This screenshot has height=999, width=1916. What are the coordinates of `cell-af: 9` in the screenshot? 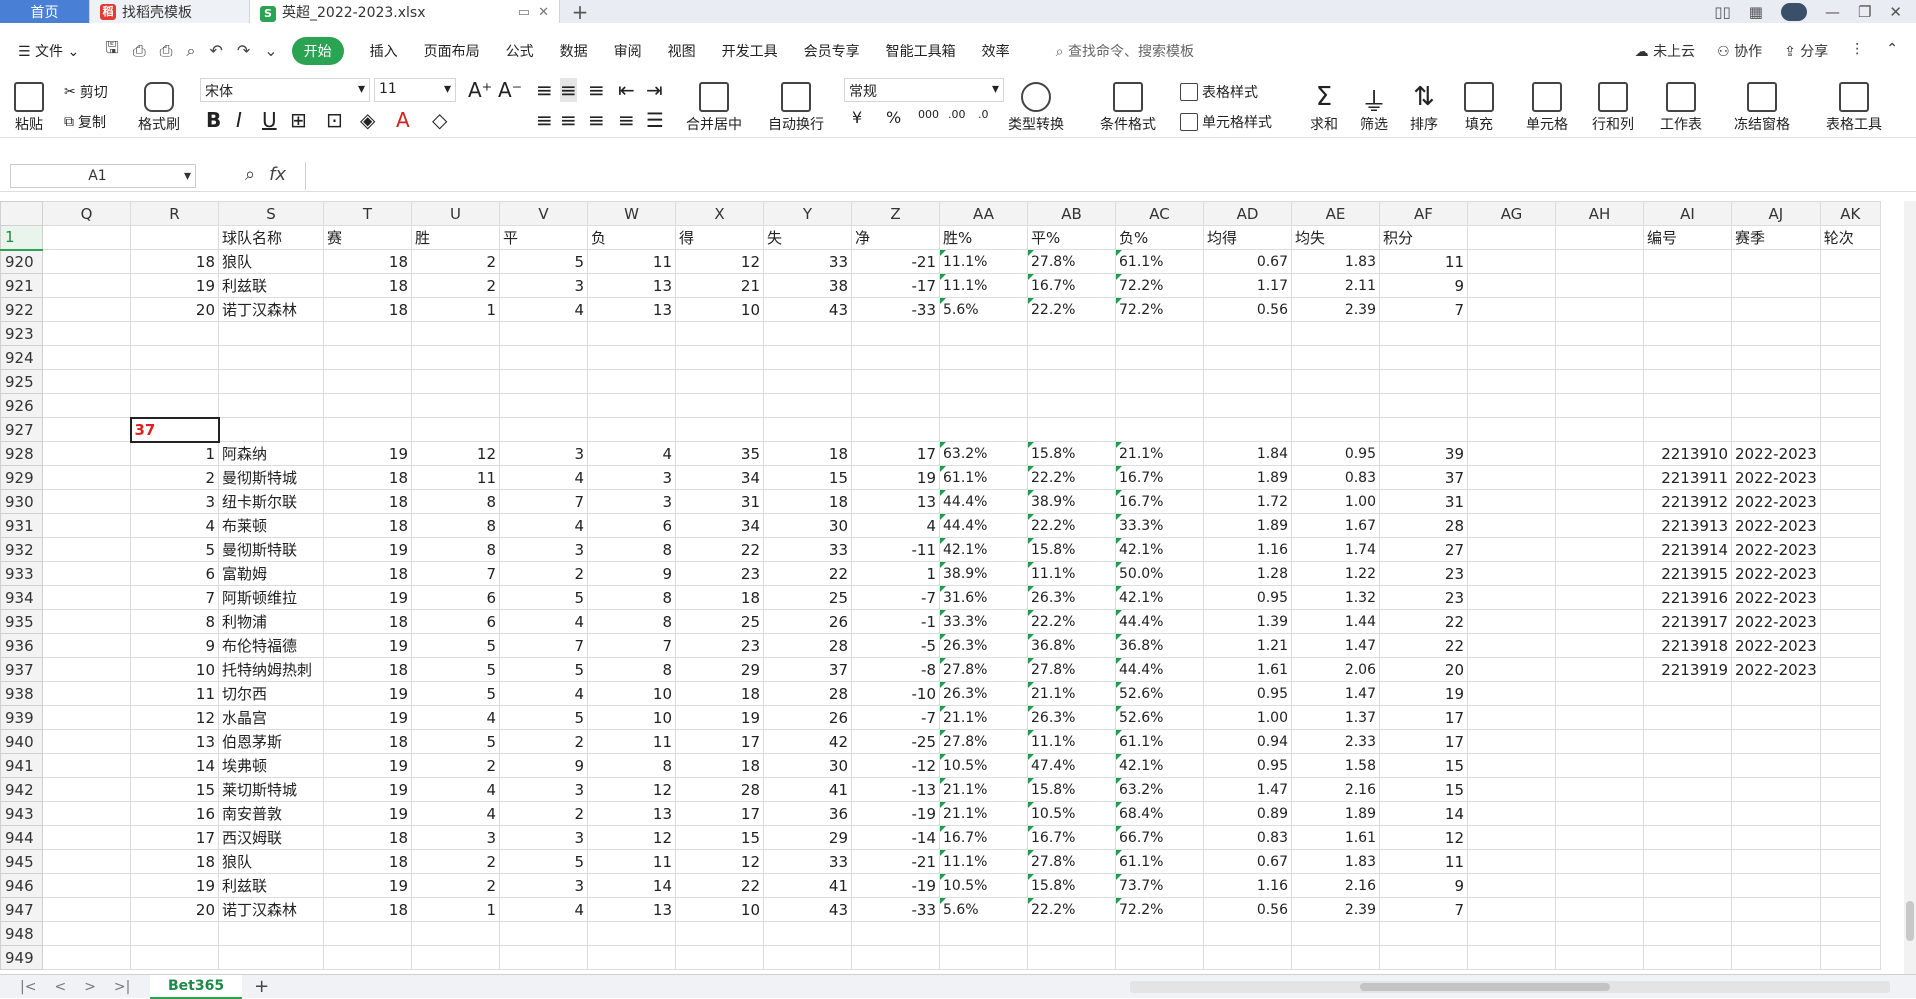 It's located at (1423, 885).